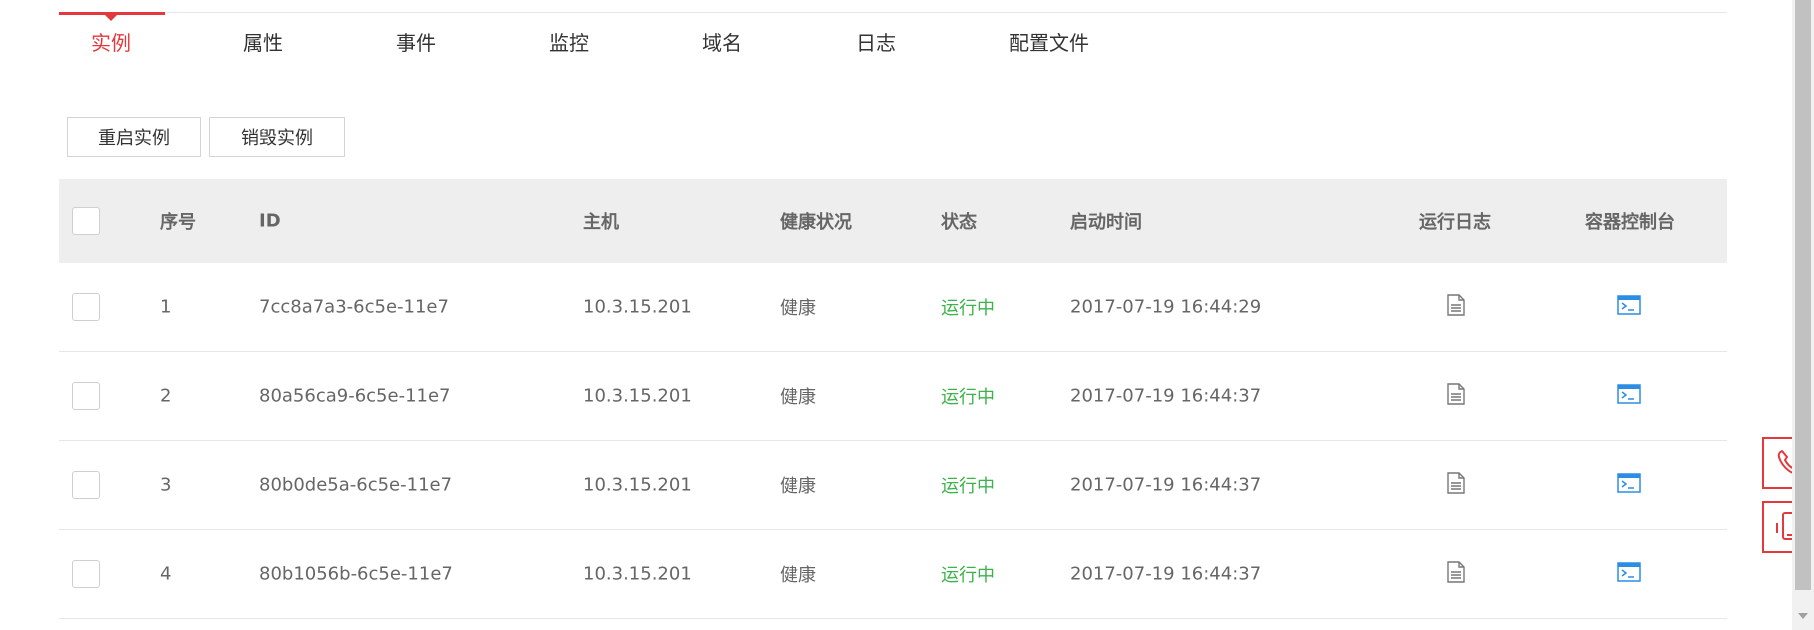 The width and height of the screenshot is (1814, 630). Describe the element at coordinates (263, 41) in the screenshot. I see `tab-properties: 属性` at that location.